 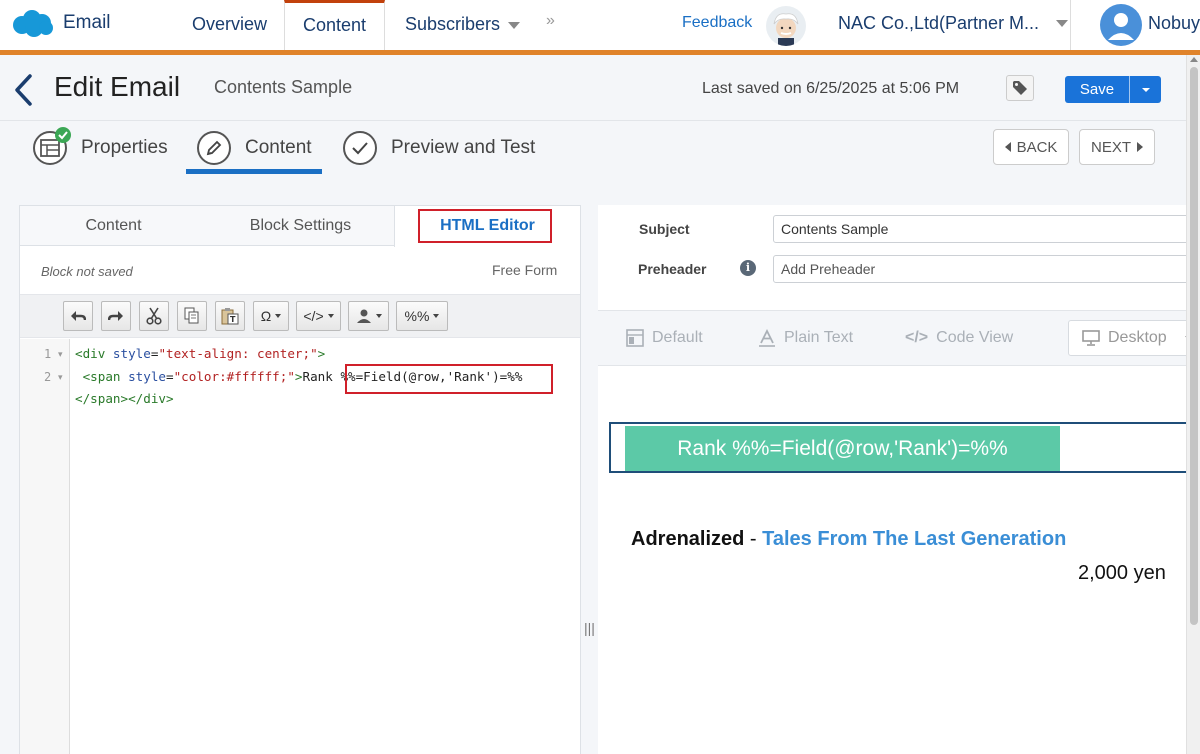 I want to click on back-chevron-icon, so click(x=23, y=90).